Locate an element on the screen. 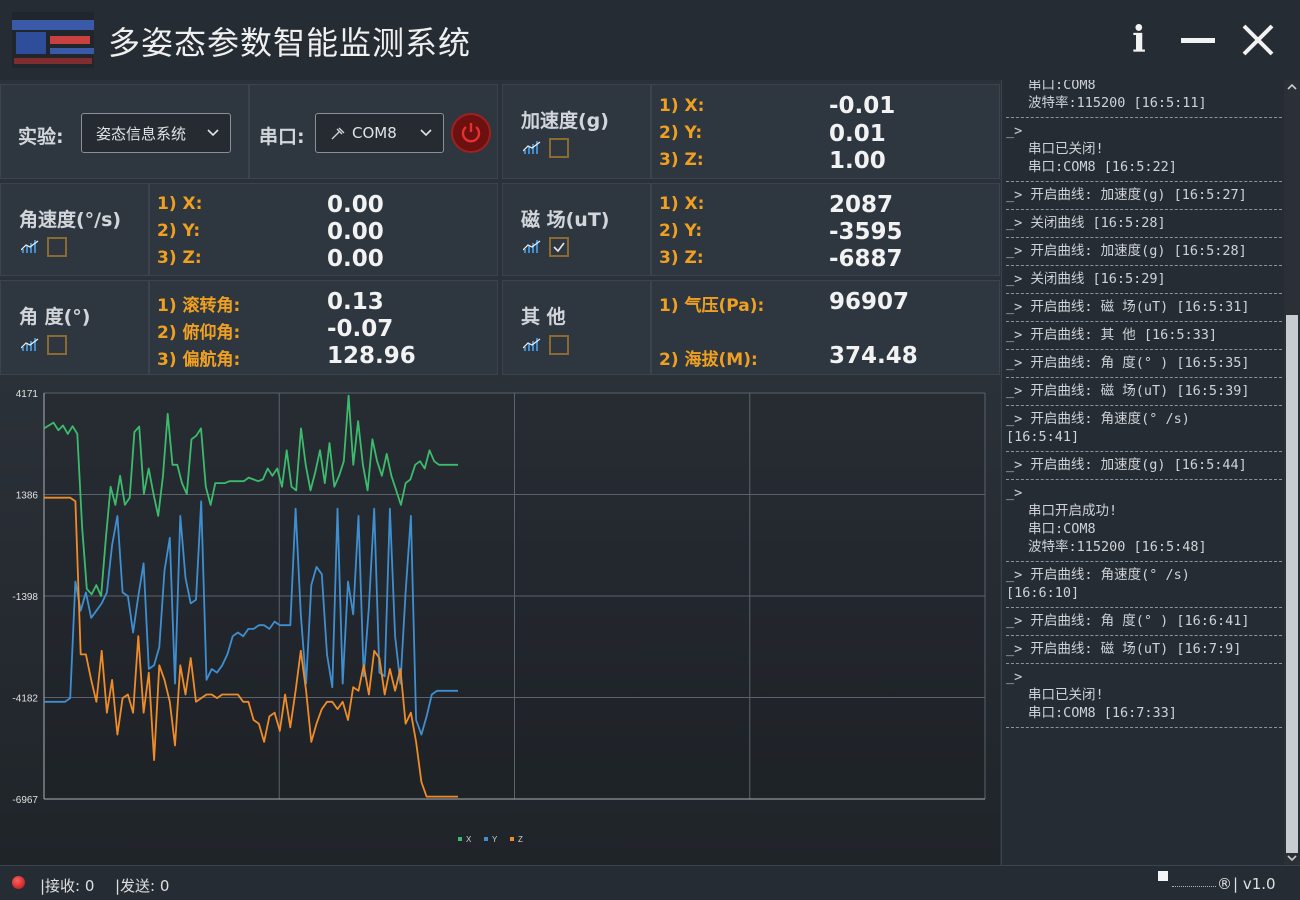  log-entry: _> 关闭曲线 [16:5:29] is located at coordinates (1144, 280).